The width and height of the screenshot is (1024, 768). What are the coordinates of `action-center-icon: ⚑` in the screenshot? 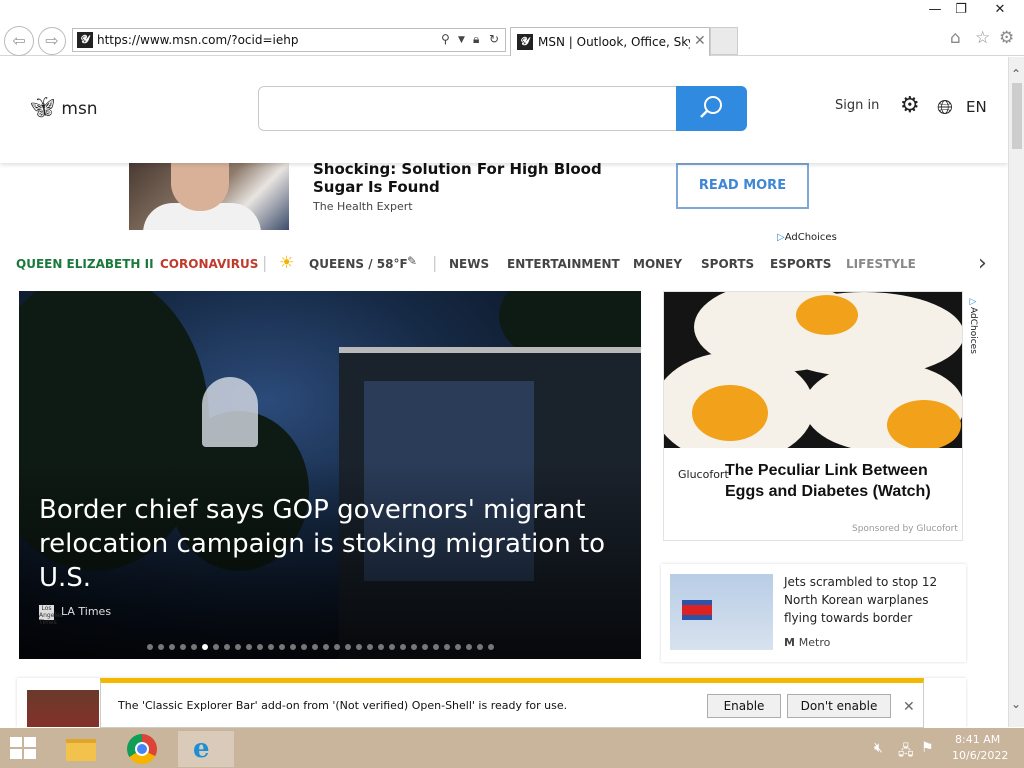 It's located at (927, 748).